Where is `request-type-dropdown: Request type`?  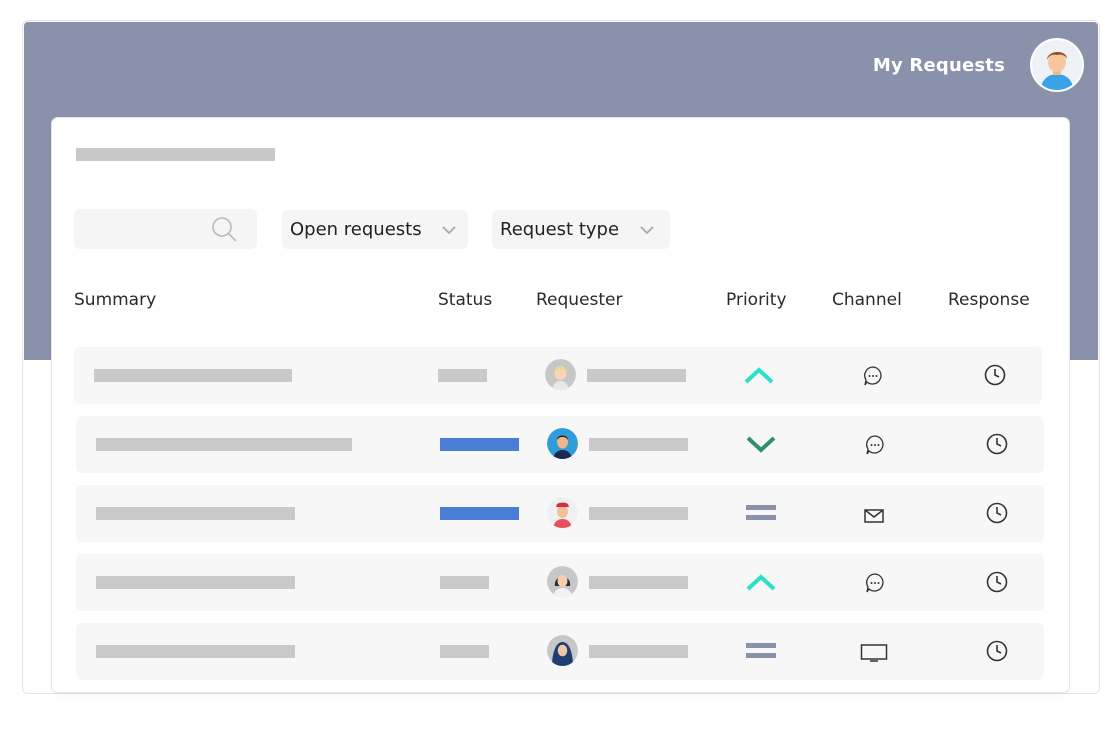 request-type-dropdown: Request type is located at coordinates (581, 229).